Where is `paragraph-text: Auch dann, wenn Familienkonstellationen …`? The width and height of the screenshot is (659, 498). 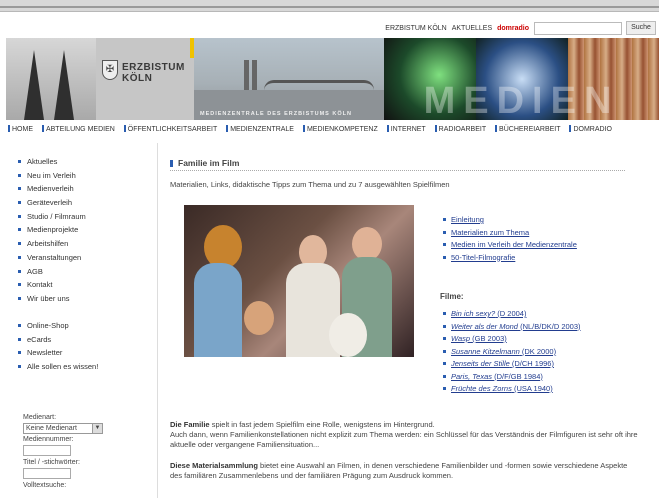
paragraph-text: Auch dann, wenn Familienkonstellationen … is located at coordinates (404, 439).